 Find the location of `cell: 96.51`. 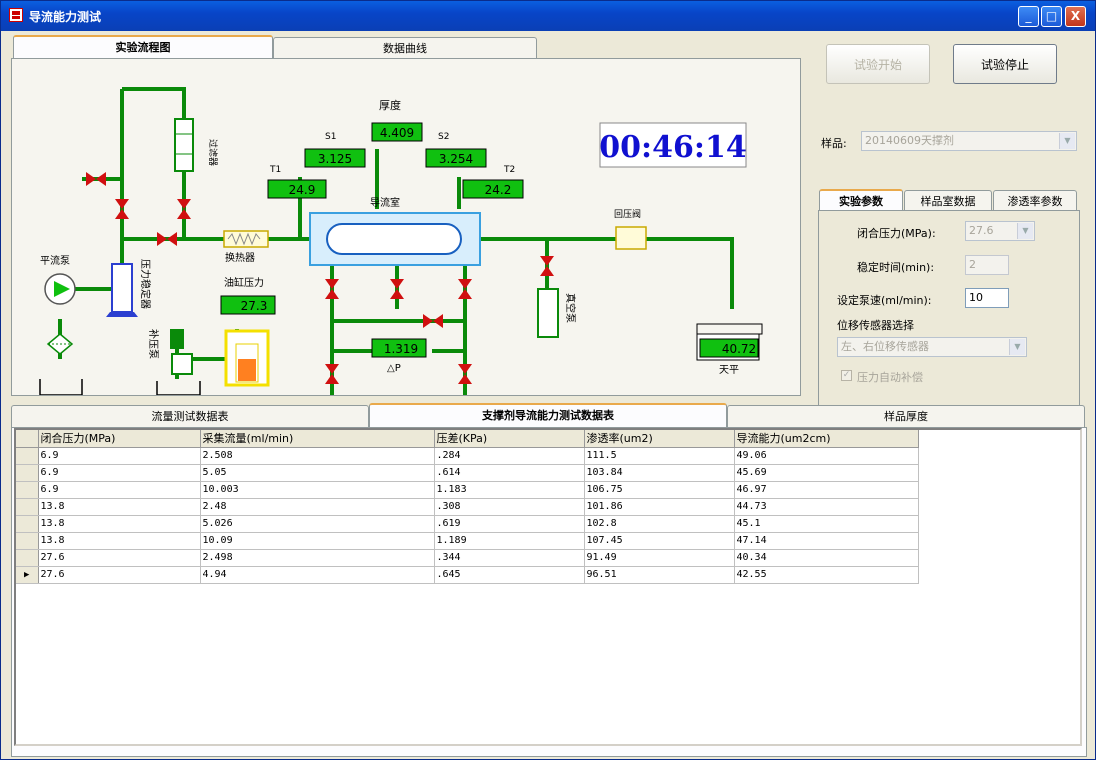

cell: 96.51 is located at coordinates (659, 575).